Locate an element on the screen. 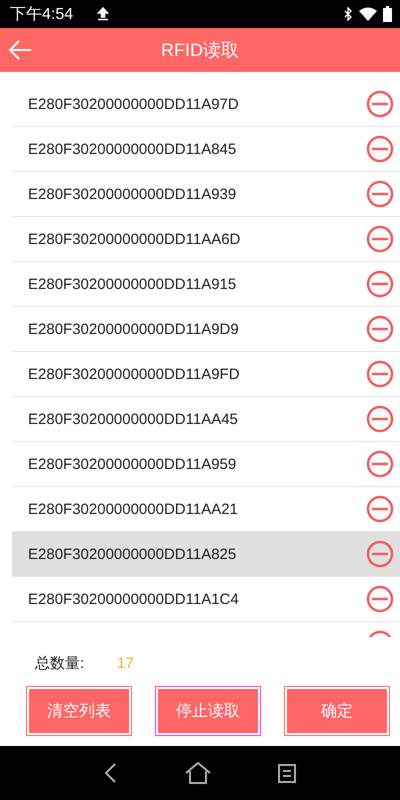 Image resolution: width=400 pixels, height=800 pixels. tag-row: E280F30200000000DD11A9FD is located at coordinates (206, 374).